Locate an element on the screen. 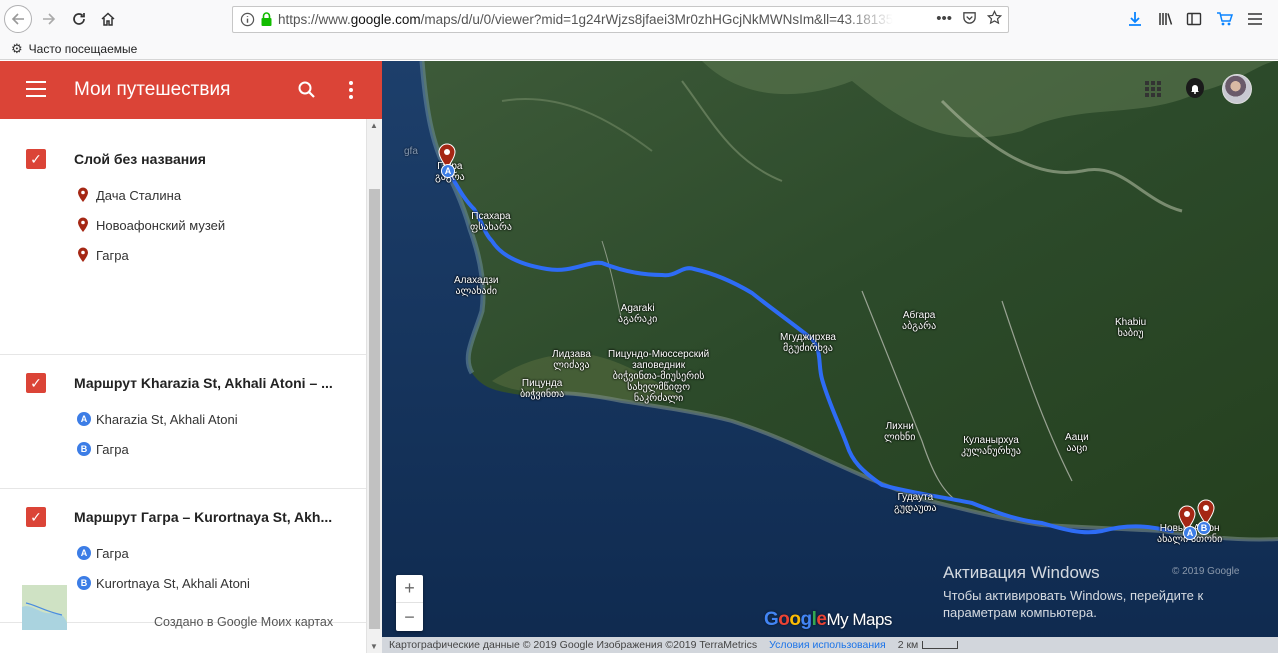 This screenshot has height=653, width=1278. notifications-button is located at coordinates (1195, 88).